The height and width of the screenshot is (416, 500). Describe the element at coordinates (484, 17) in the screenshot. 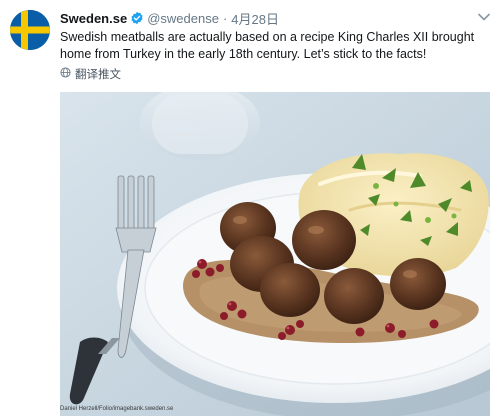

I see `chevron-down-icon` at that location.